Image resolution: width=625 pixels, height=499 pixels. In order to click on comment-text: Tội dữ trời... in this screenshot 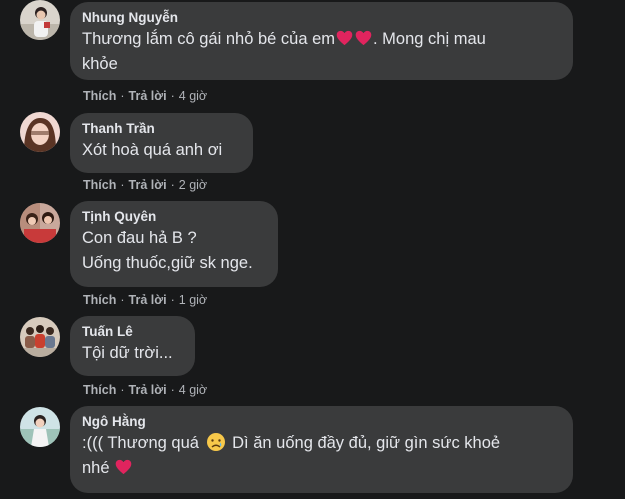, I will do `click(127, 353)`.